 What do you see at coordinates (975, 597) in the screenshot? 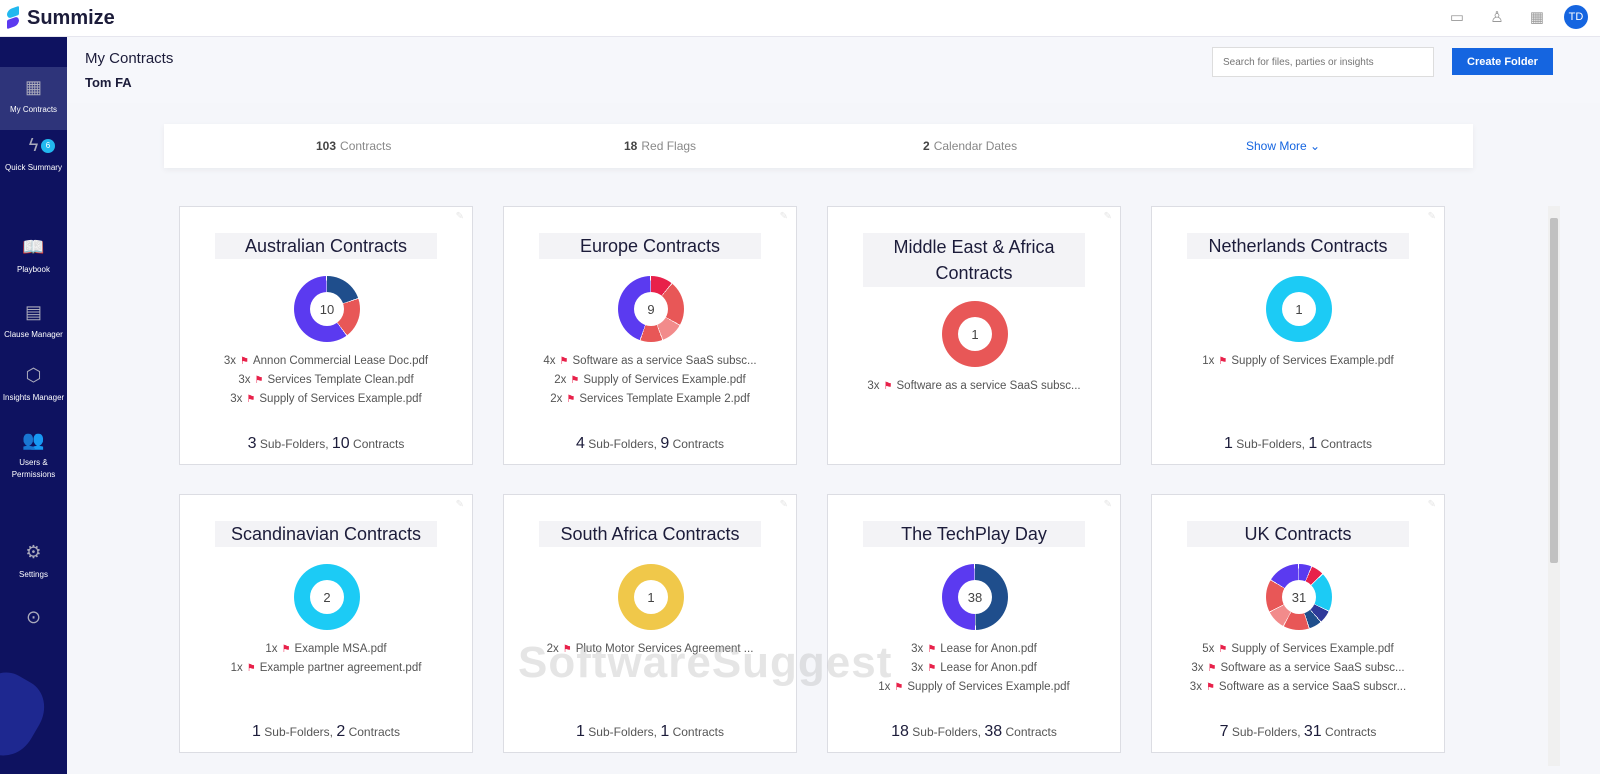
I see `donut-total: 38` at bounding box center [975, 597].